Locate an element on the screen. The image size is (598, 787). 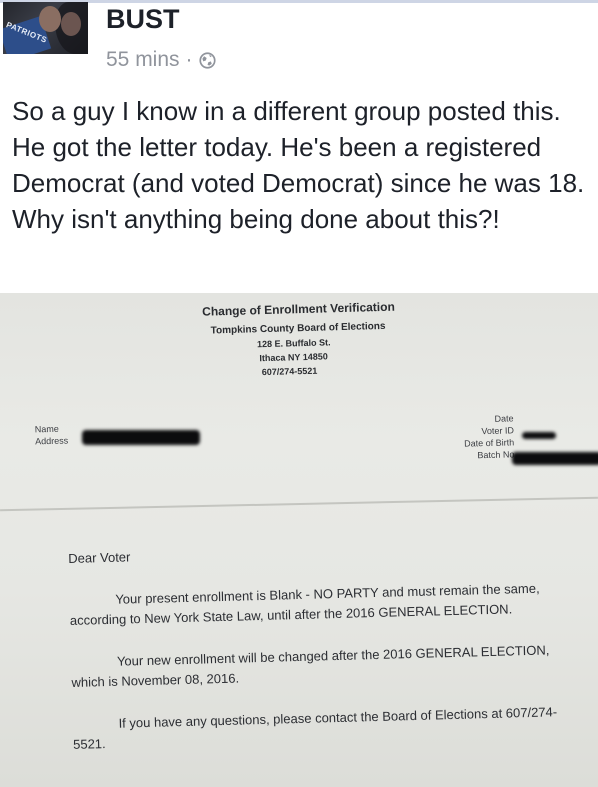
redacted-voter-id is located at coordinates (539, 435).